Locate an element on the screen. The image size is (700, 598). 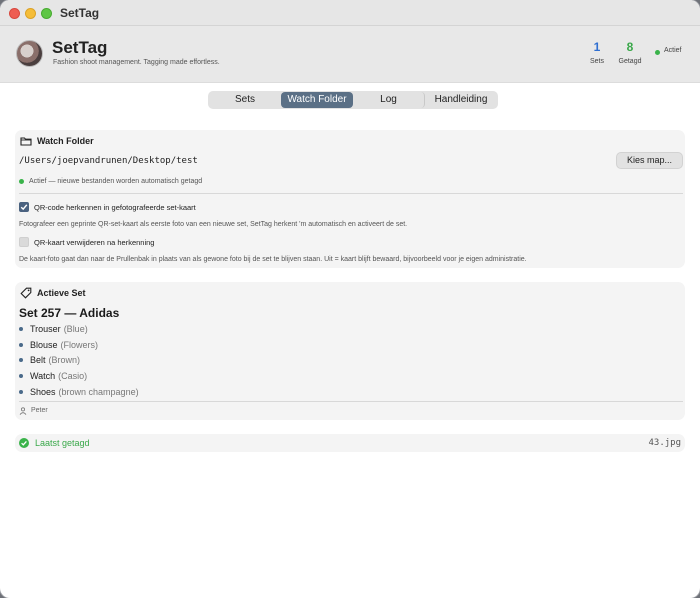
status-indicator-icon is located at coordinates (657, 52).